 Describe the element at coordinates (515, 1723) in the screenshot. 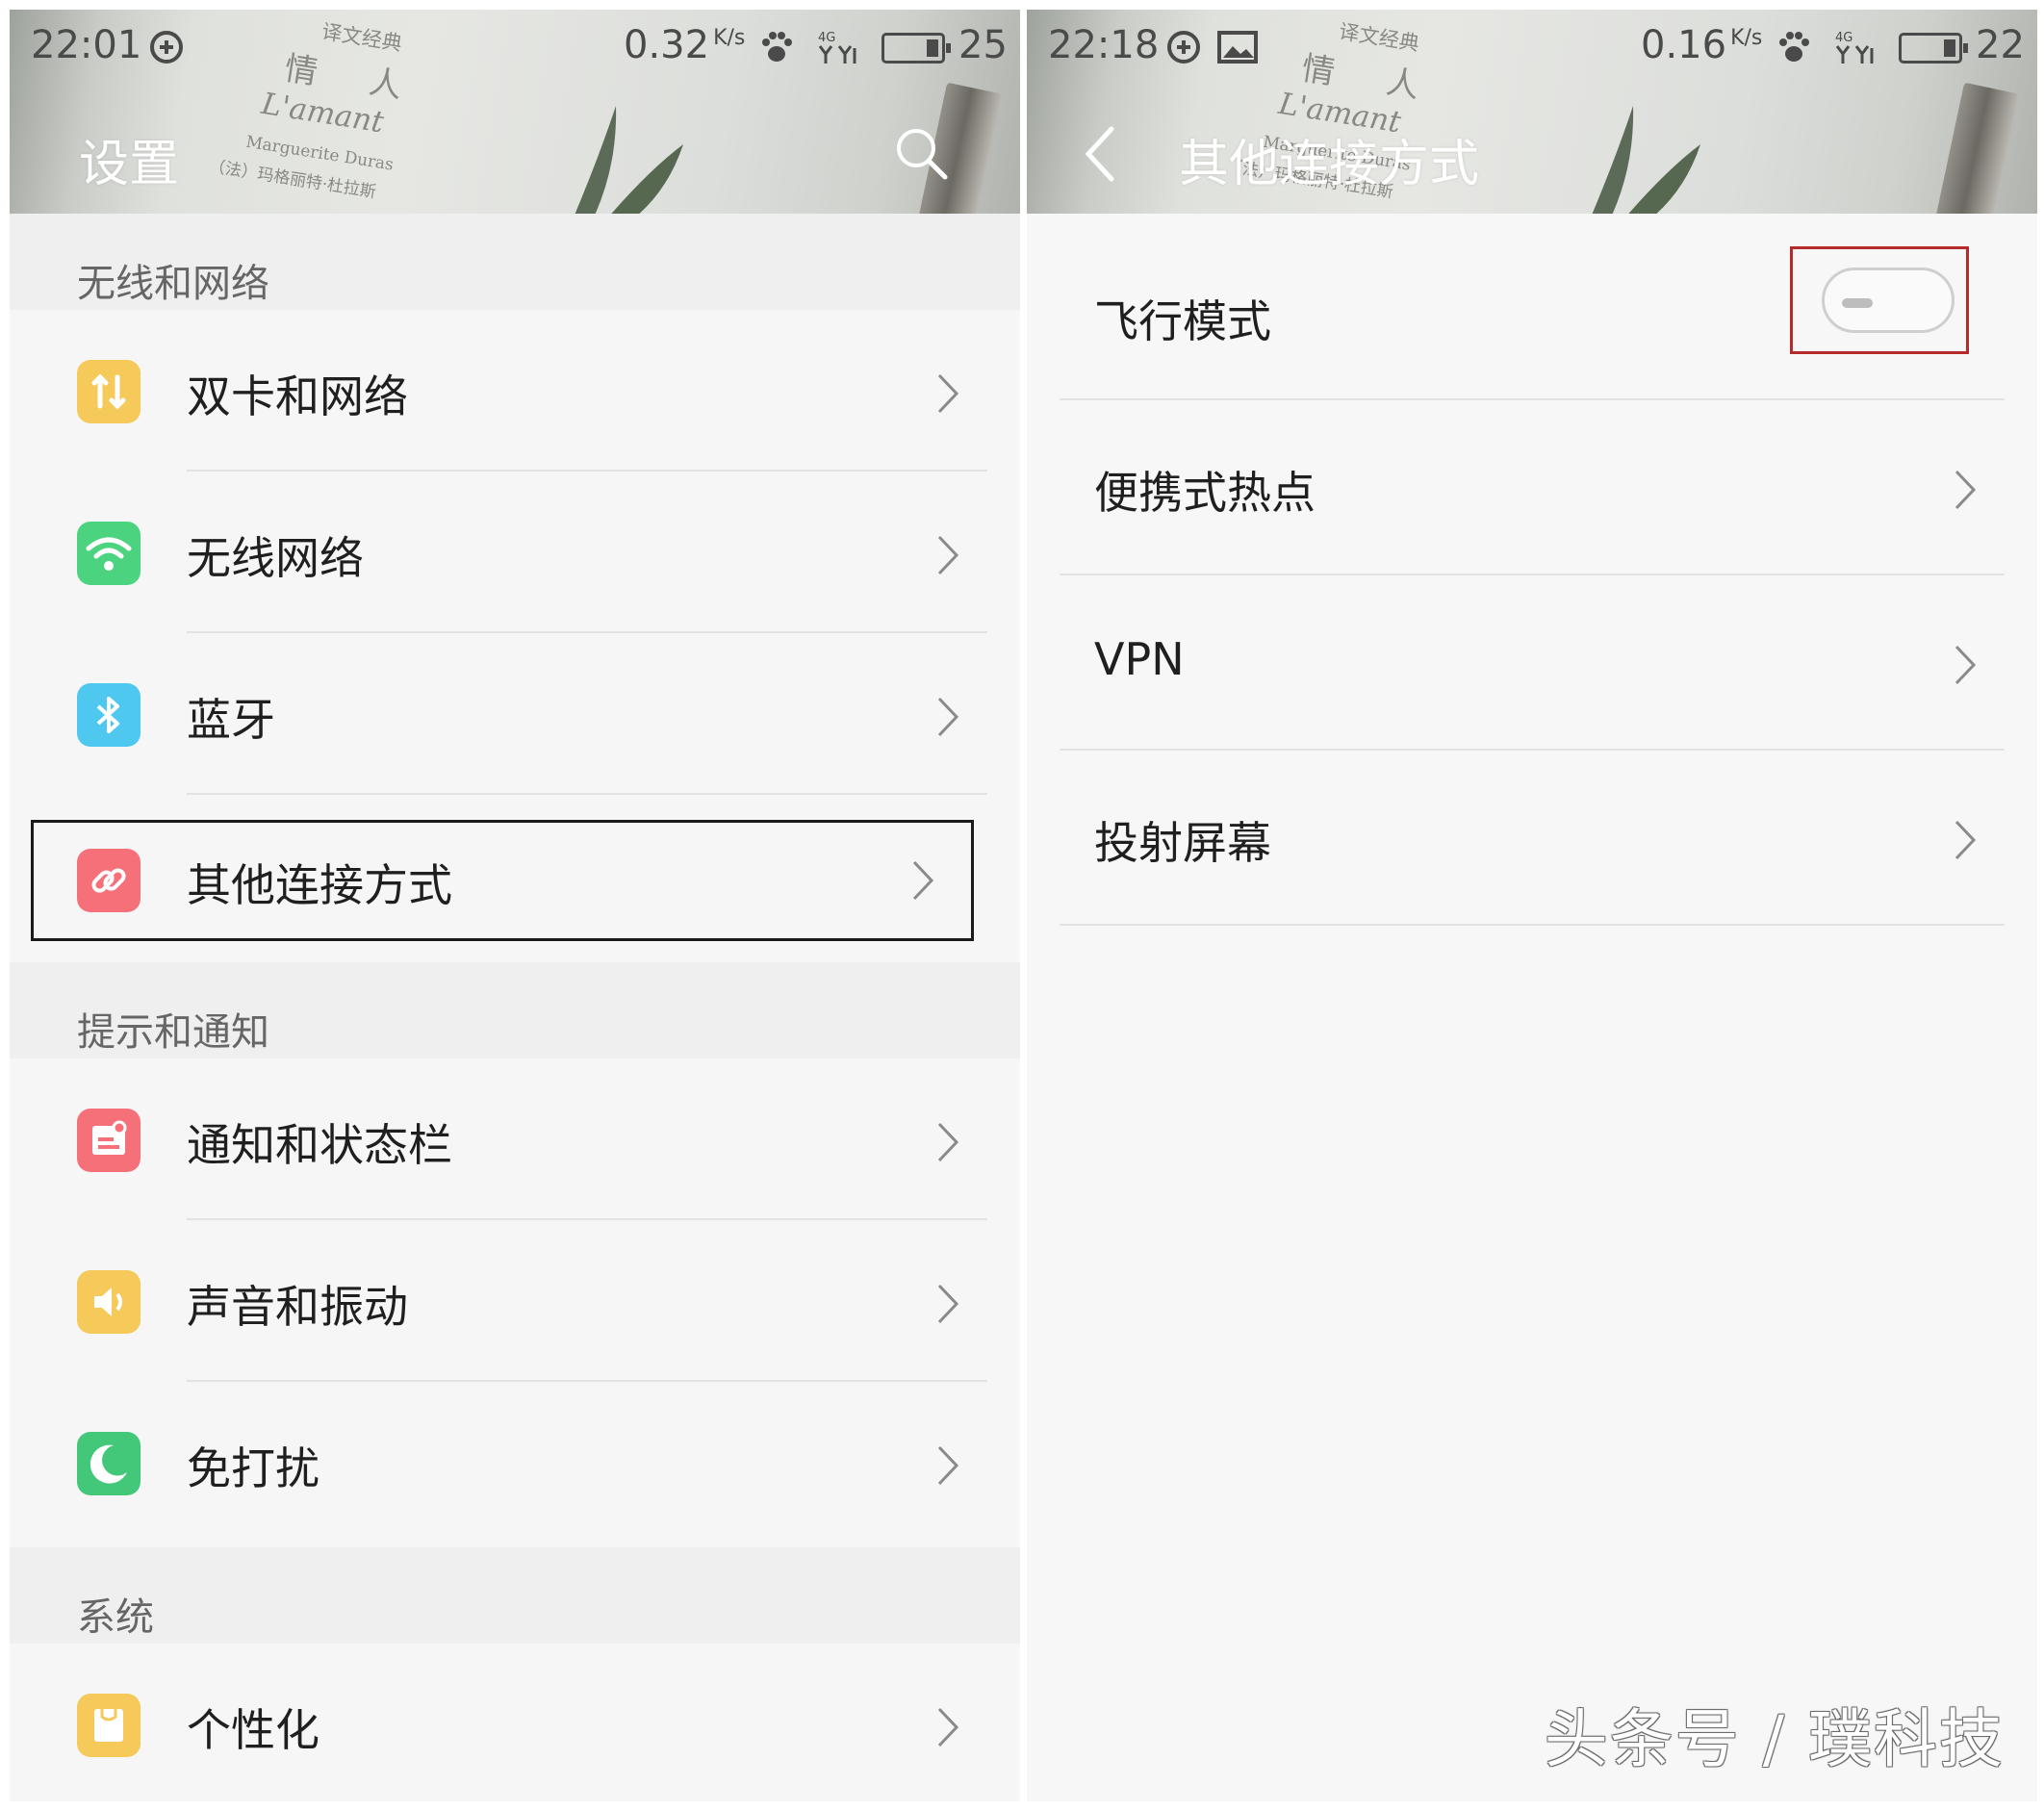

I see `settings-item-personalize: 个性化` at that location.